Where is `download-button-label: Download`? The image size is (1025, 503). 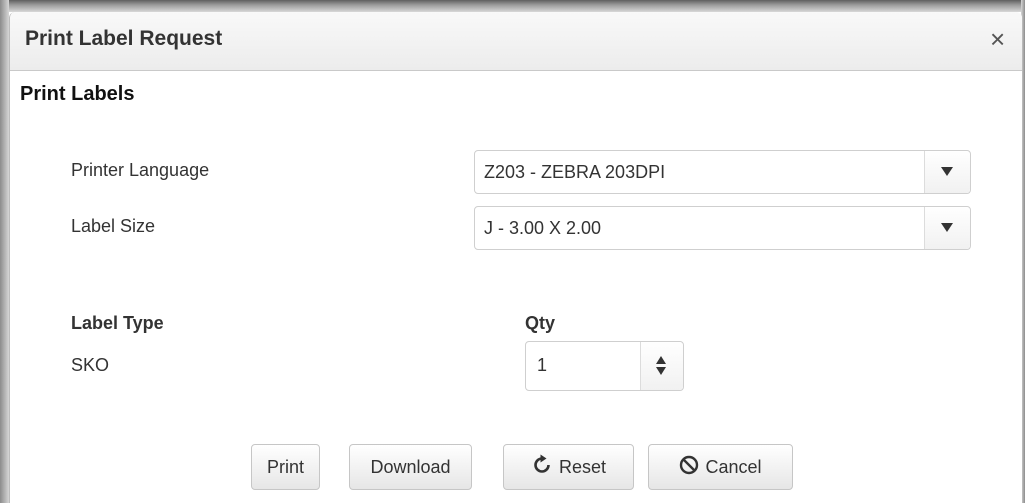 download-button-label: Download is located at coordinates (410, 466).